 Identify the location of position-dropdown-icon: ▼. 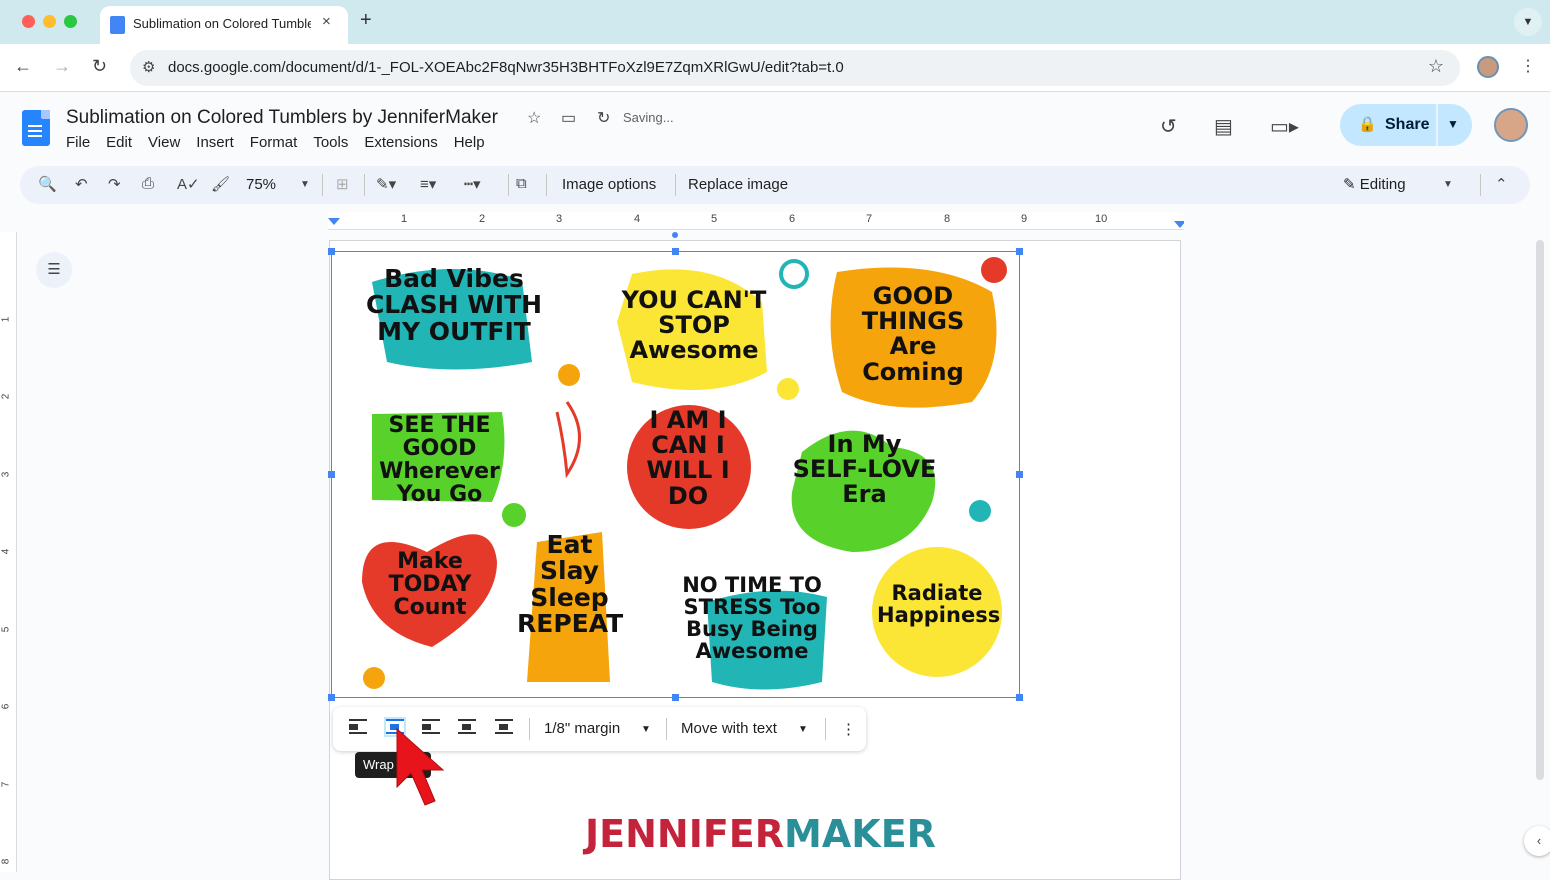
(803, 729).